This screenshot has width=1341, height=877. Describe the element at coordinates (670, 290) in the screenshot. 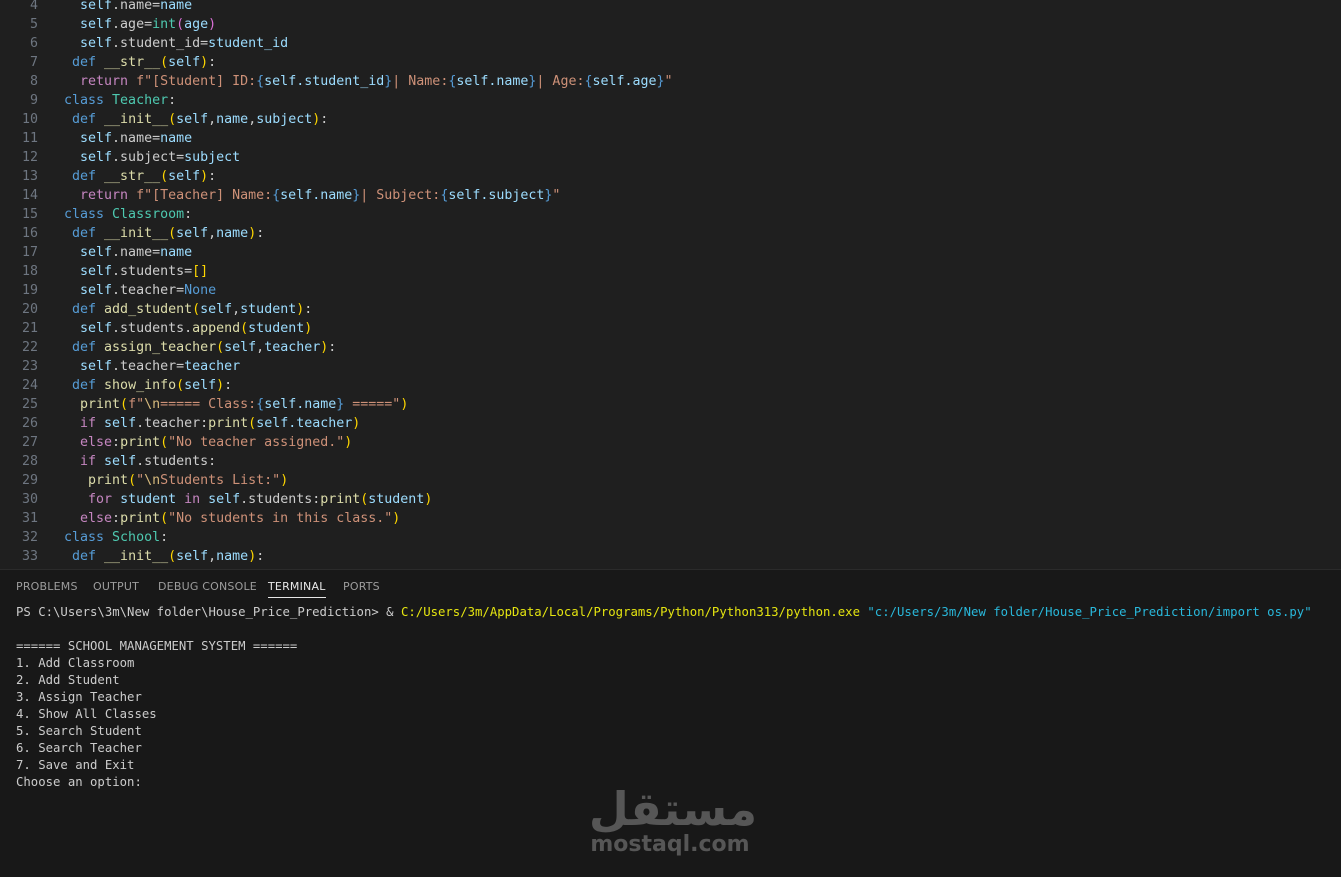

I see `code-line: 19 self.teacher=None` at that location.